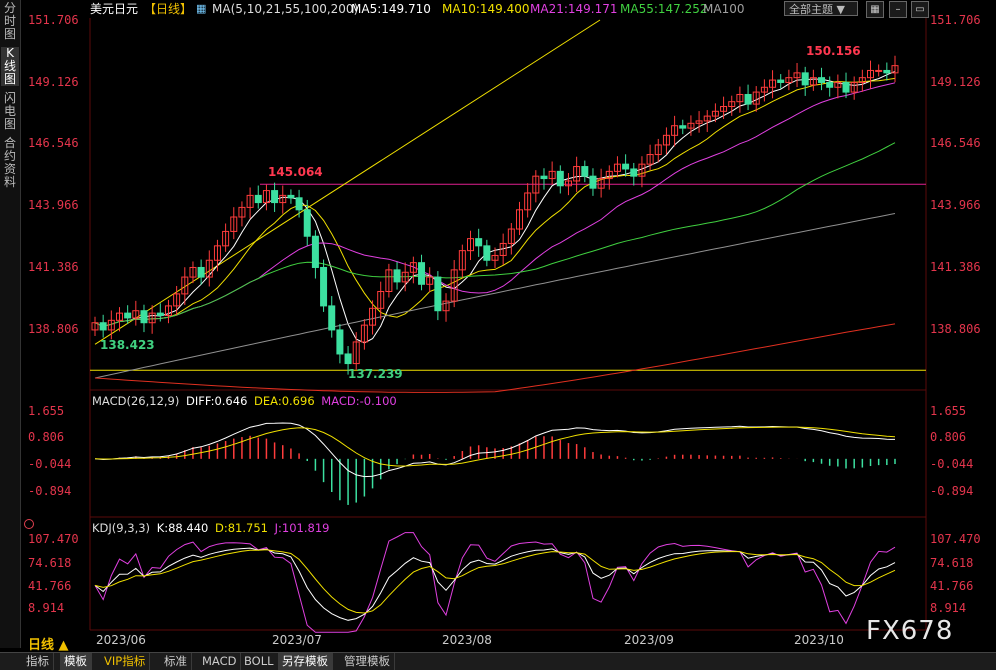 The image size is (996, 670). I want to click on month-label: 2023/06, so click(121, 640).